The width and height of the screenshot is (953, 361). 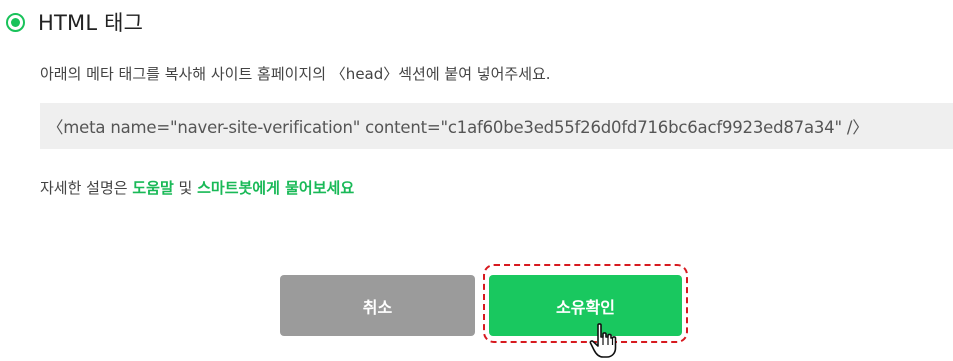 What do you see at coordinates (185, 188) in the screenshot?
I see `help-middle: 및` at bounding box center [185, 188].